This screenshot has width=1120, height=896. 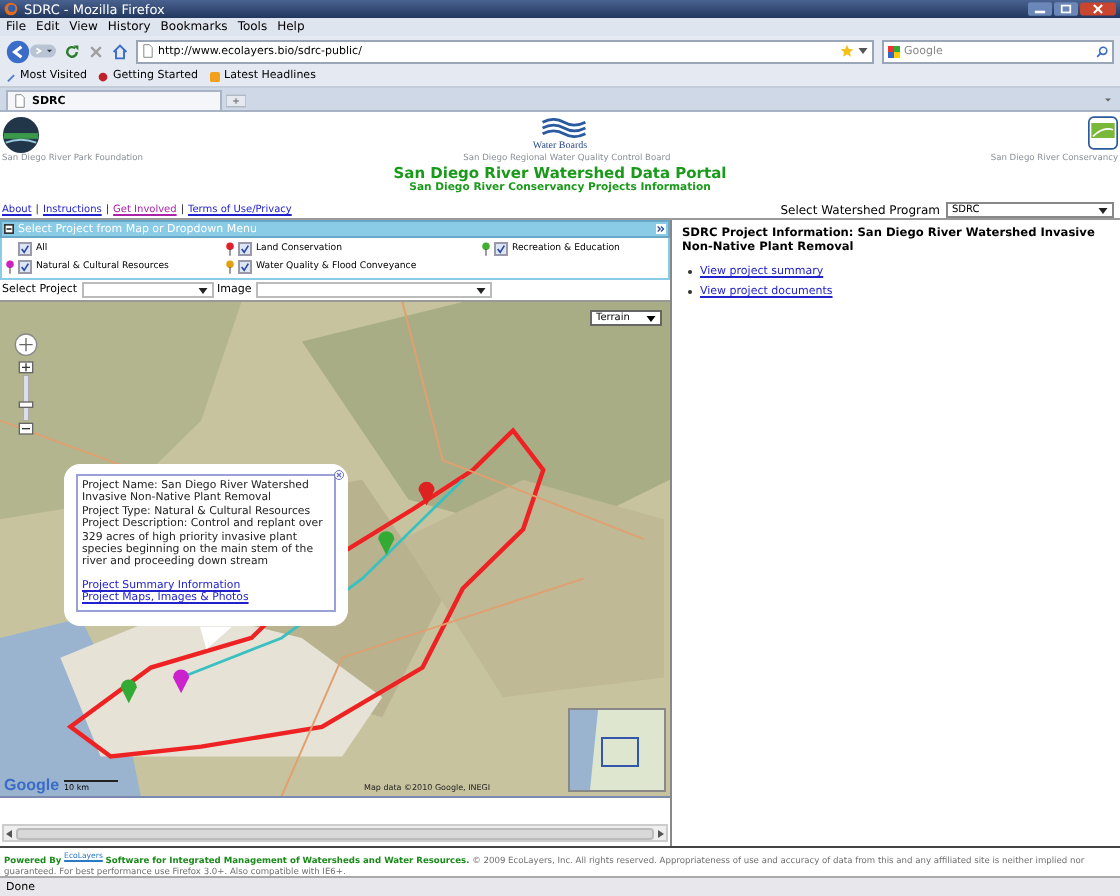 I want to click on scroll-right-icon, so click(x=660, y=833).